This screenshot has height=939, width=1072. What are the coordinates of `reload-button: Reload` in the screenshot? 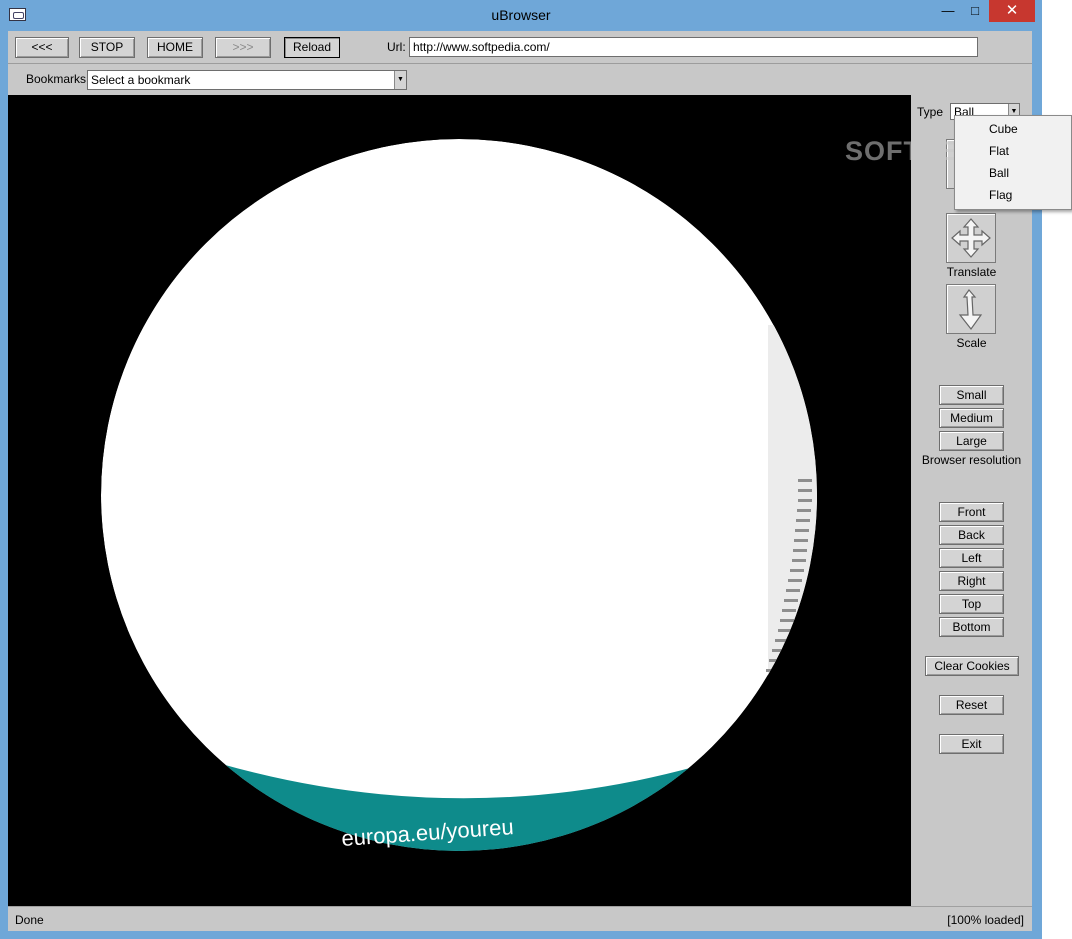 It's located at (312, 47).